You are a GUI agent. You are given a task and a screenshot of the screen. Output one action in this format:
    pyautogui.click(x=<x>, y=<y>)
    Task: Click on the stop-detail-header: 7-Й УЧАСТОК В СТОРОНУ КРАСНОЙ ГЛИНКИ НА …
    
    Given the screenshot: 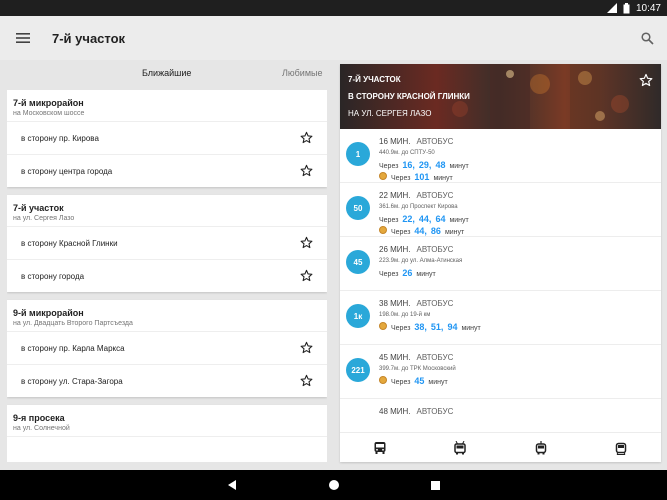 What is the action you would take?
    pyautogui.click(x=500, y=96)
    